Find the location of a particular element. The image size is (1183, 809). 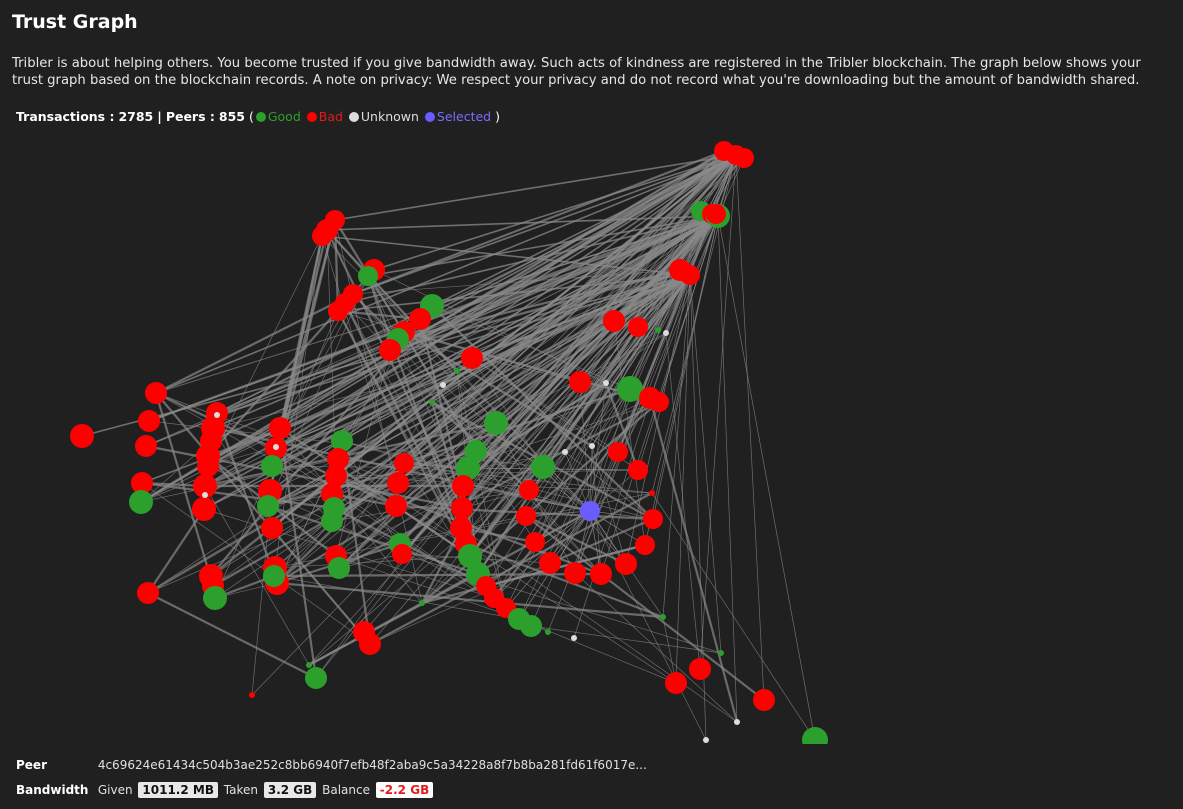

legend-selected-dot-icon is located at coordinates (429, 117).